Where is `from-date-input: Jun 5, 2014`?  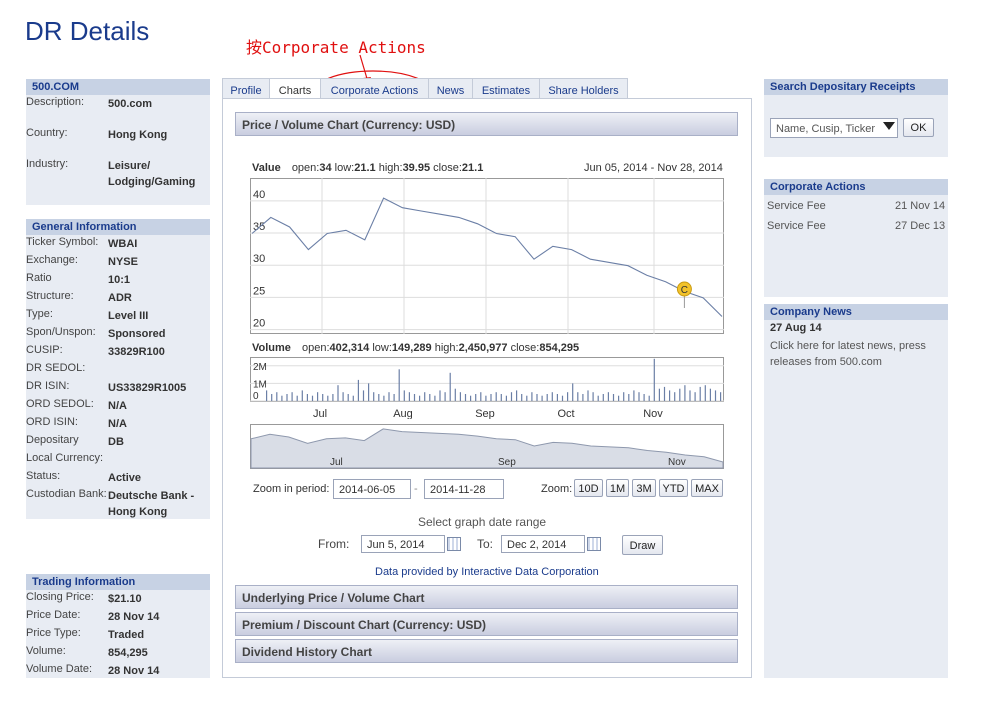
from-date-input: Jun 5, 2014 is located at coordinates (403, 544).